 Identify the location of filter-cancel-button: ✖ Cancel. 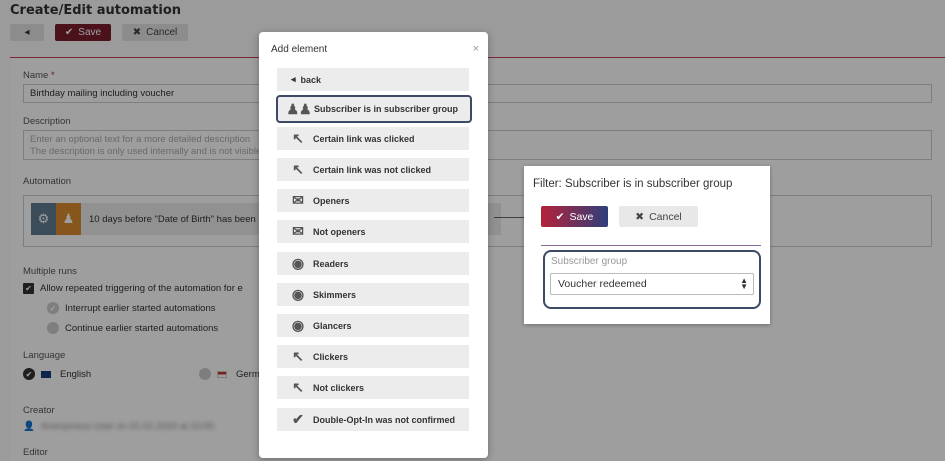
(658, 216).